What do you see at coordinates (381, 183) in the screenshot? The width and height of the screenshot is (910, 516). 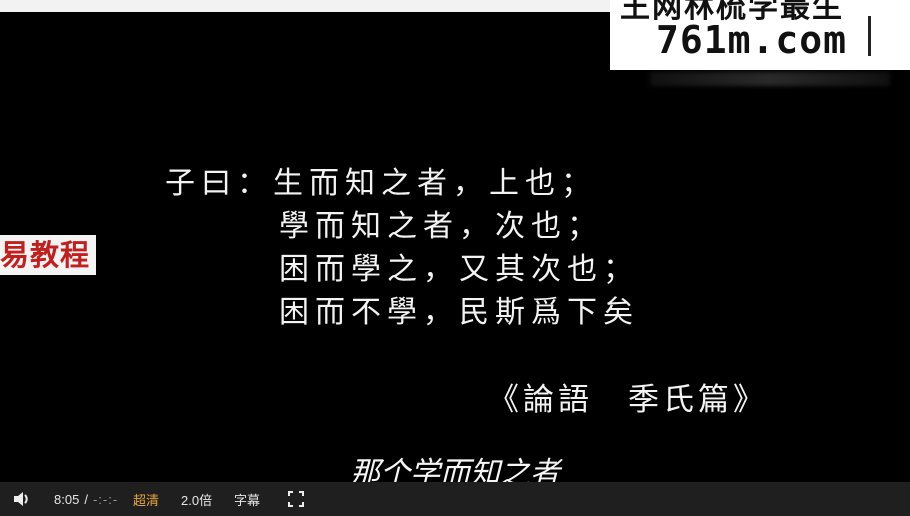 I see `quote-line-1: 子曰：生而知之者，上也；` at bounding box center [381, 183].